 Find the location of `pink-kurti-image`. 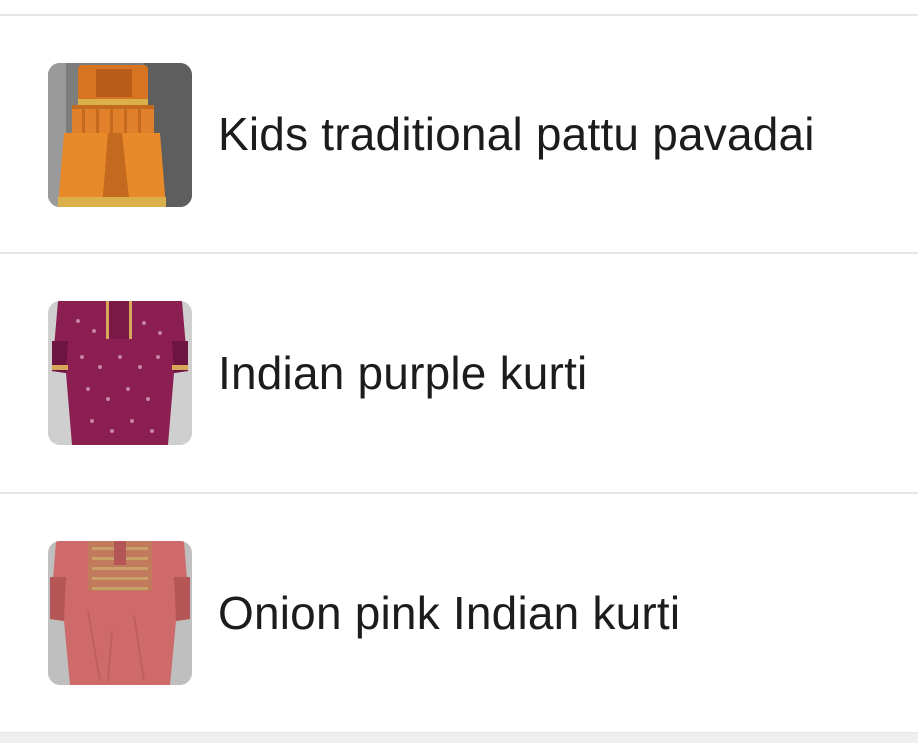

pink-kurti-image is located at coordinates (120, 613).